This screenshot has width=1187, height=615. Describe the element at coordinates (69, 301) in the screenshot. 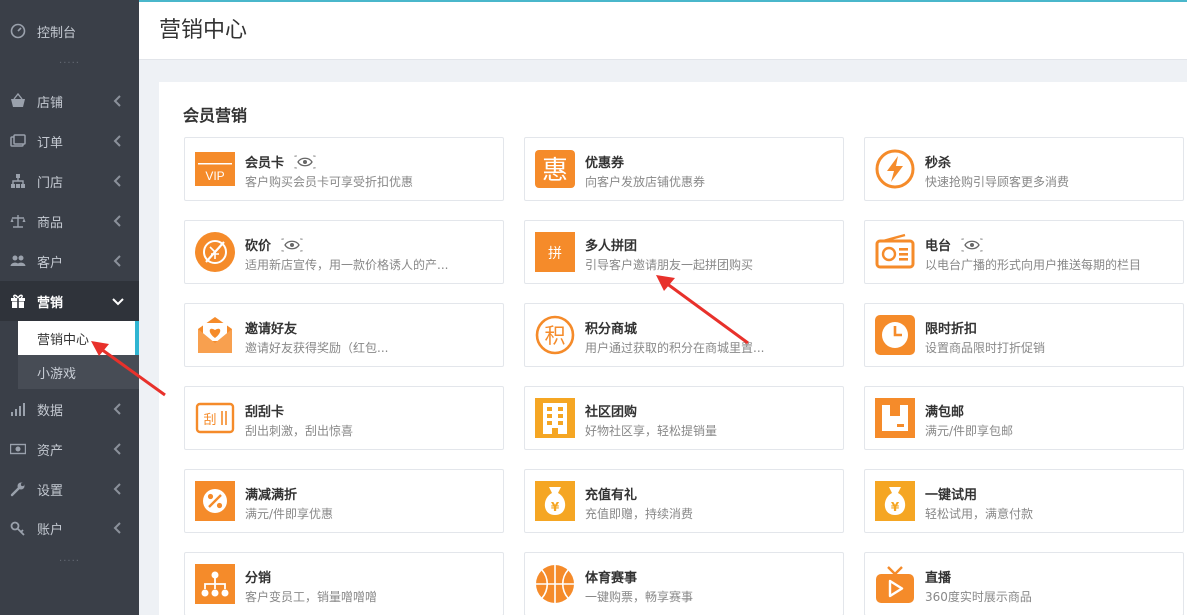

I see `sidebar-item-marketing: 营销` at that location.